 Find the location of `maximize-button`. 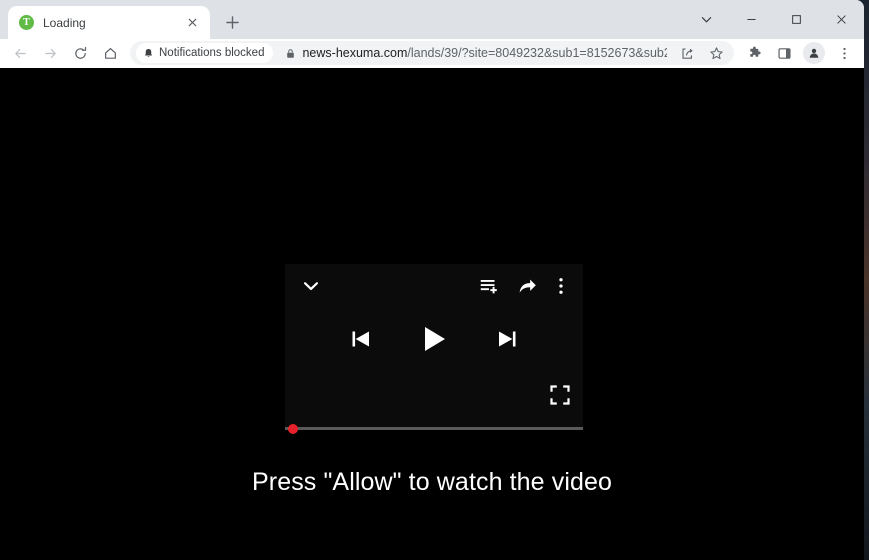

maximize-button is located at coordinates (796, 19).